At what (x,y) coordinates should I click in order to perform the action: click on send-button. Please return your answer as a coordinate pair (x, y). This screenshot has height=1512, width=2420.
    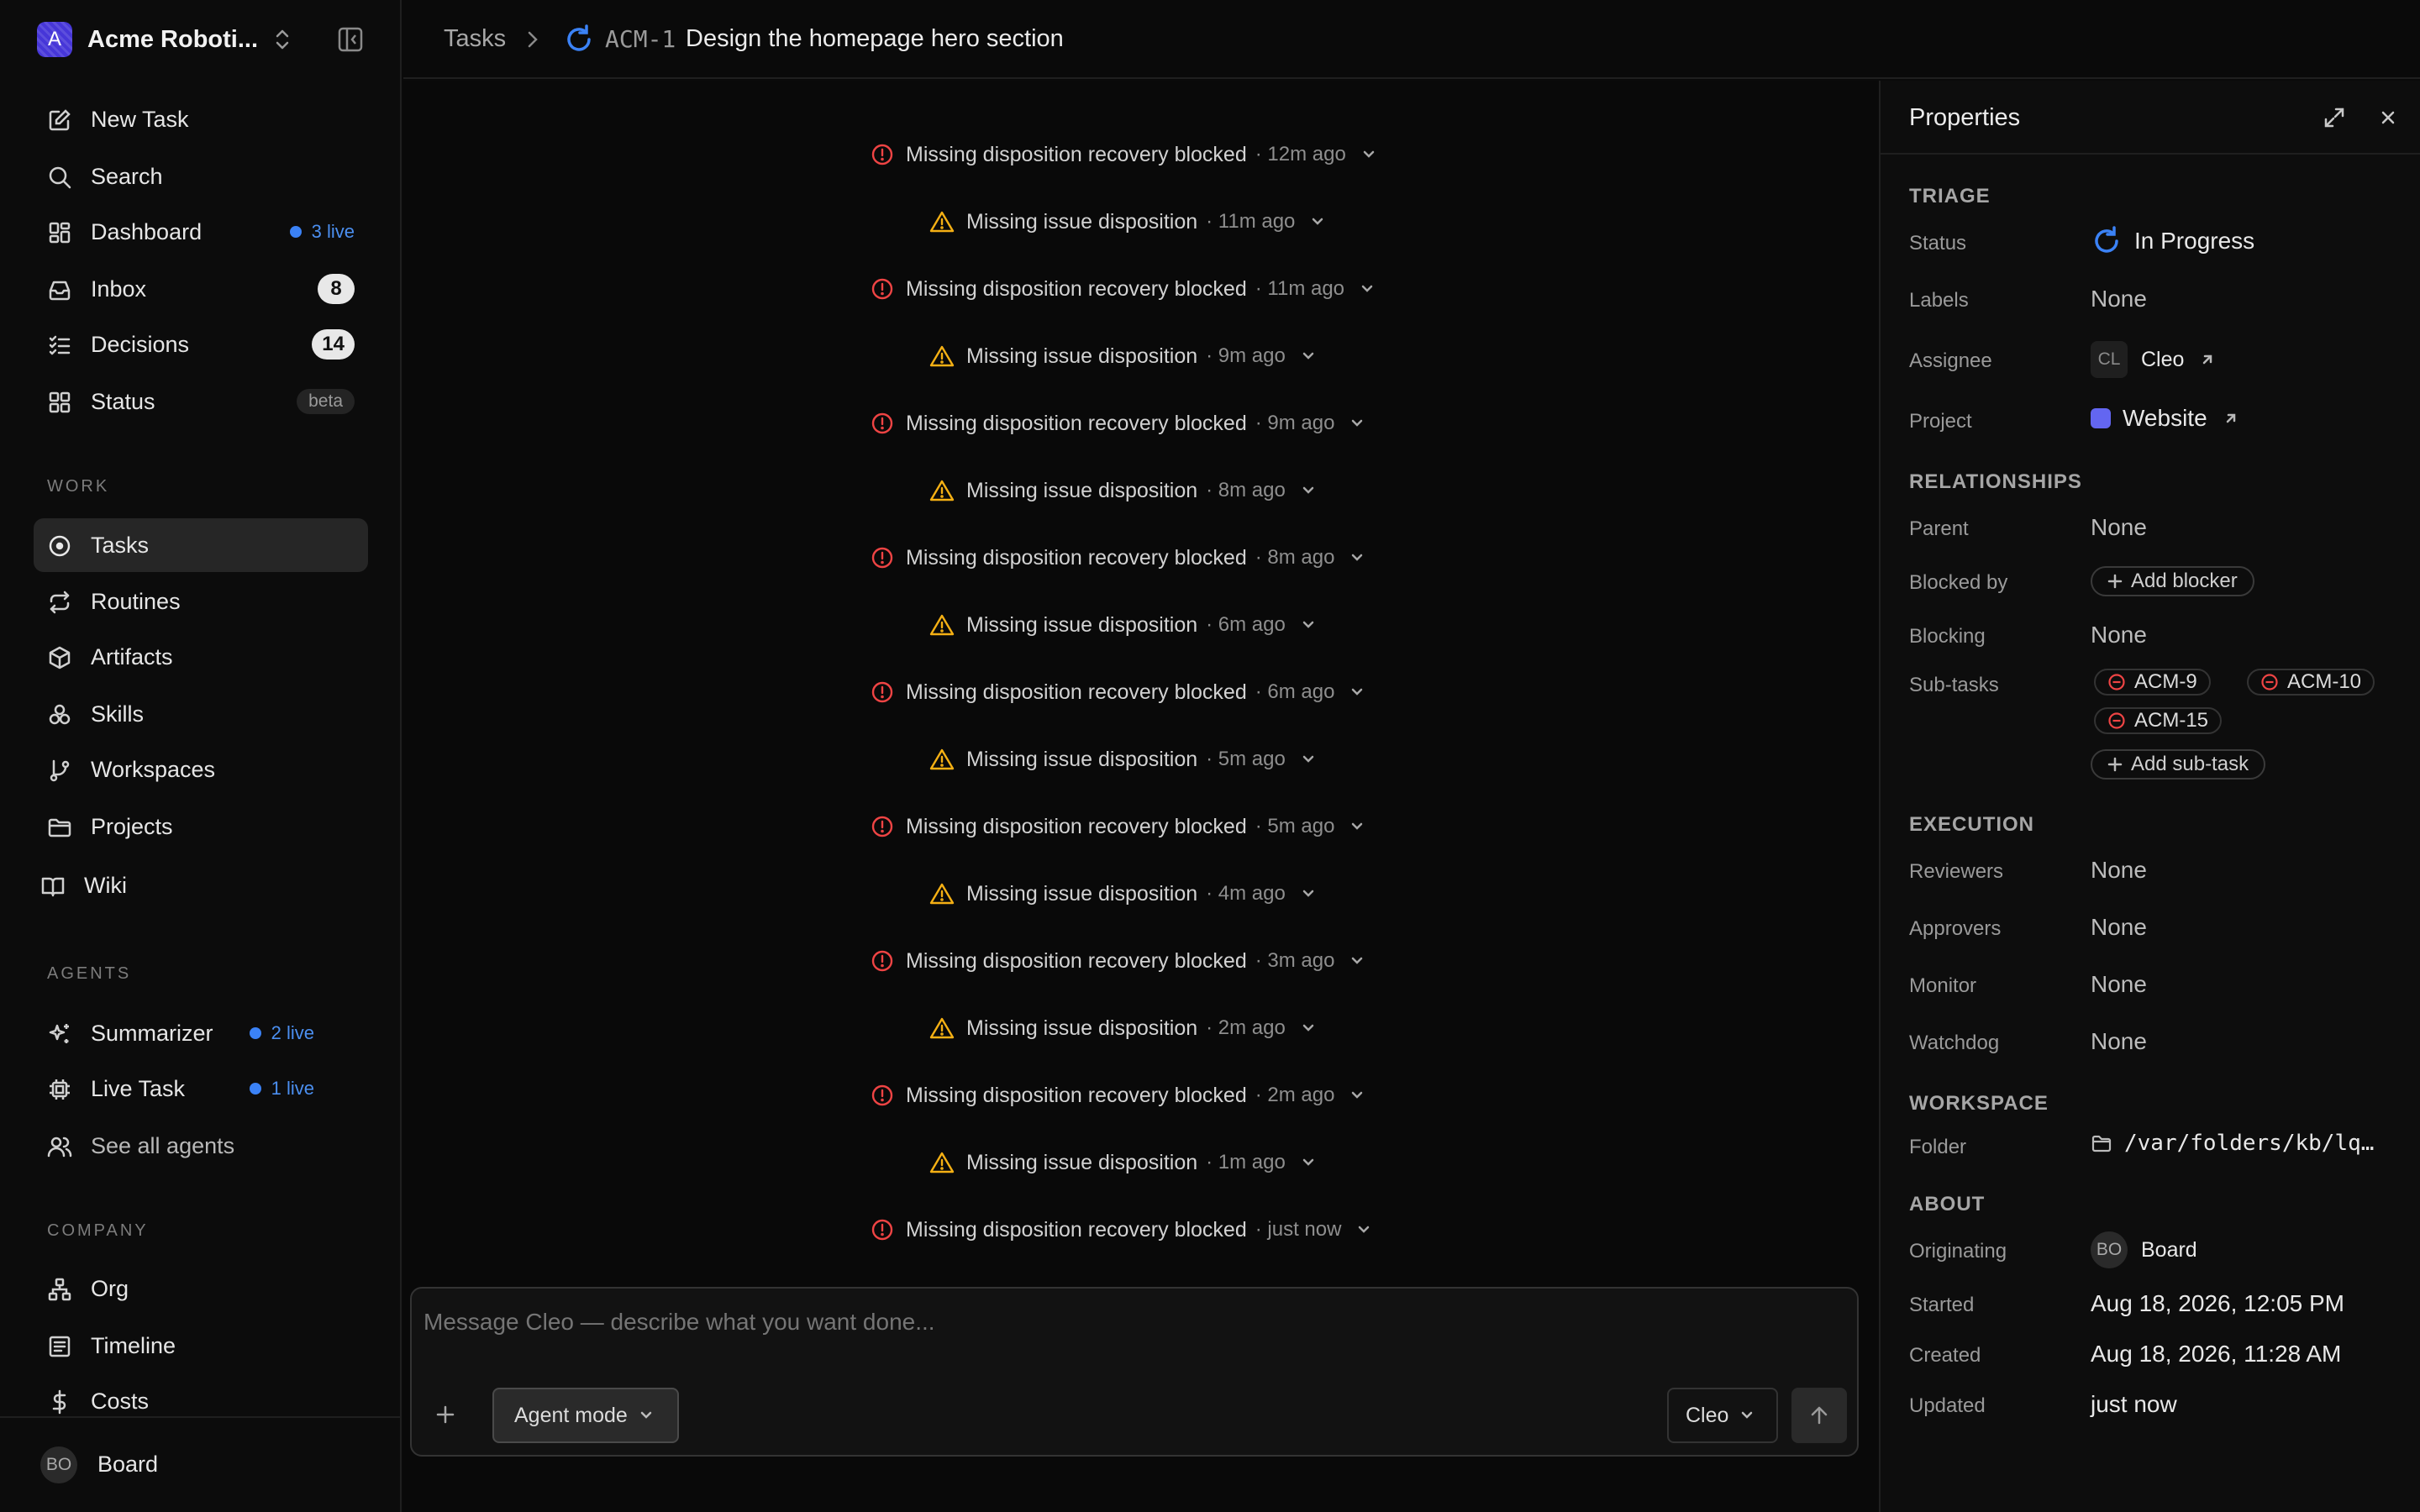
    Looking at the image, I should click on (1819, 1415).